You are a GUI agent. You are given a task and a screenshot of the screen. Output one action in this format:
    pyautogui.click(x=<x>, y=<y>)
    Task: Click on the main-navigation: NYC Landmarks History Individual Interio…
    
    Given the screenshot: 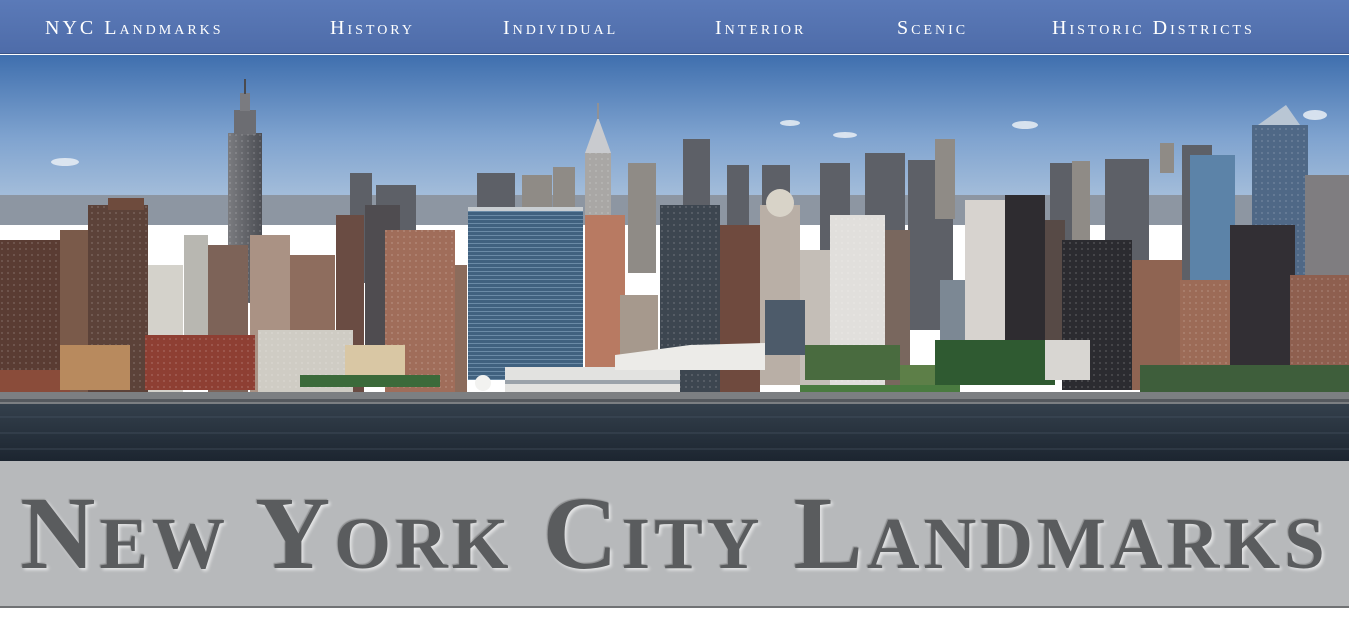 What is the action you would take?
    pyautogui.click(x=674, y=27)
    